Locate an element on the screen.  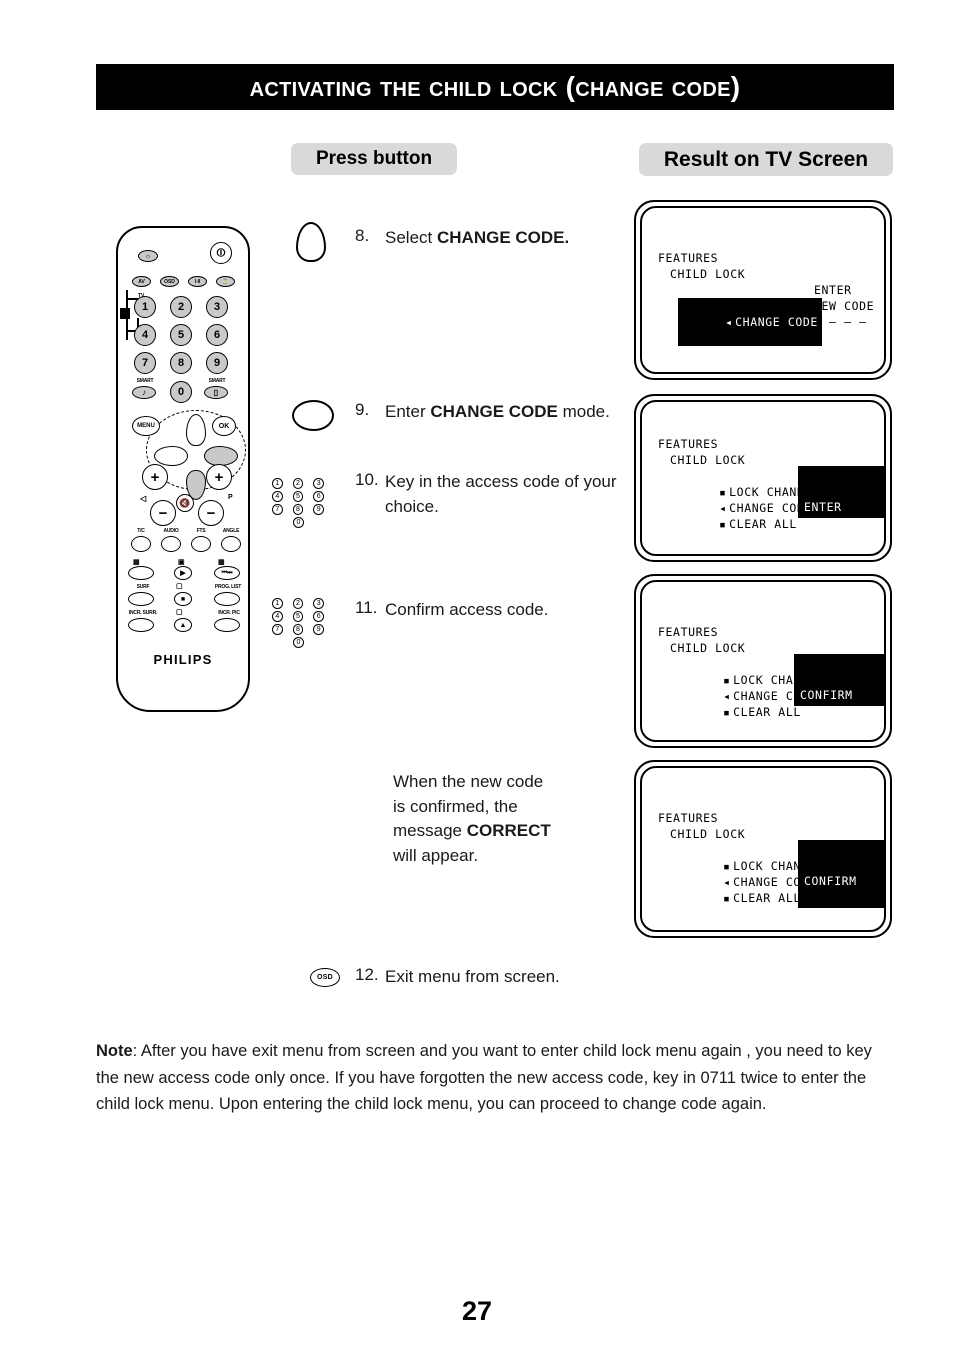
step-8-text-bold: CHANGE CODE. is located at coordinates (503, 237).